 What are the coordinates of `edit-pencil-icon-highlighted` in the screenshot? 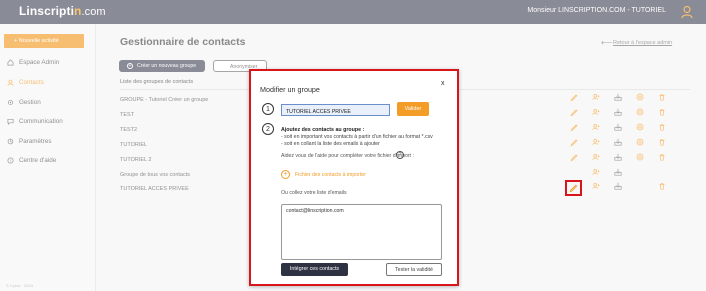 It's located at (573, 187).